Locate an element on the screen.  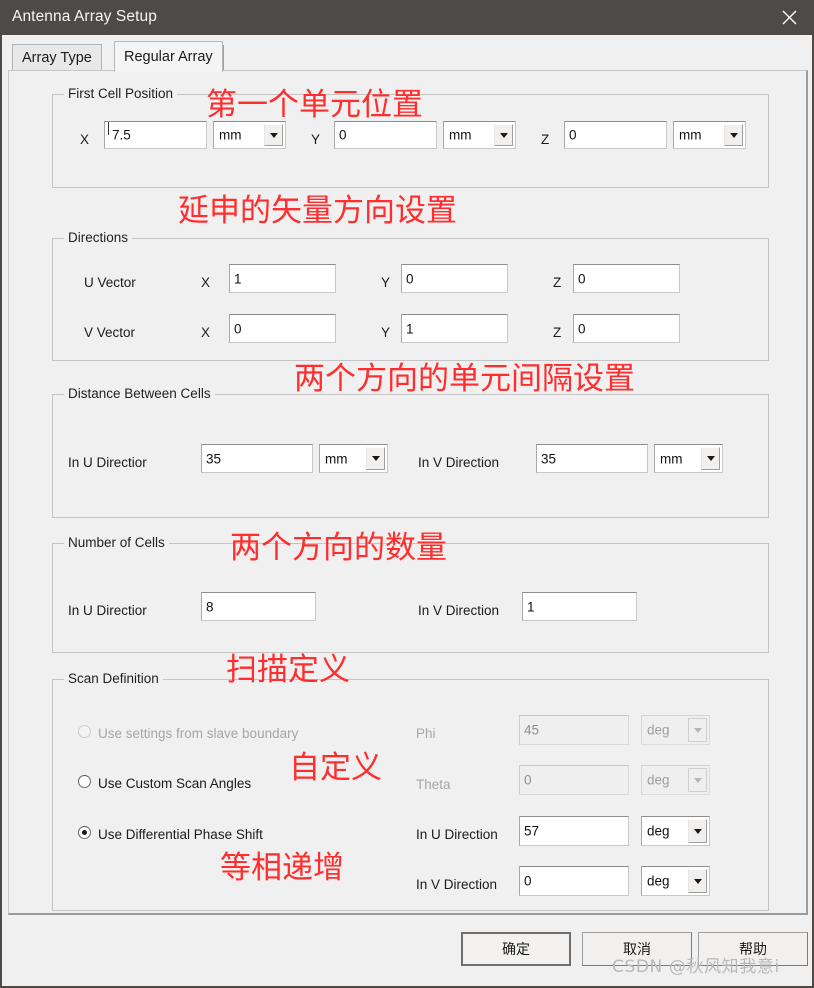
phi-unit-combo: deg is located at coordinates (675, 730).